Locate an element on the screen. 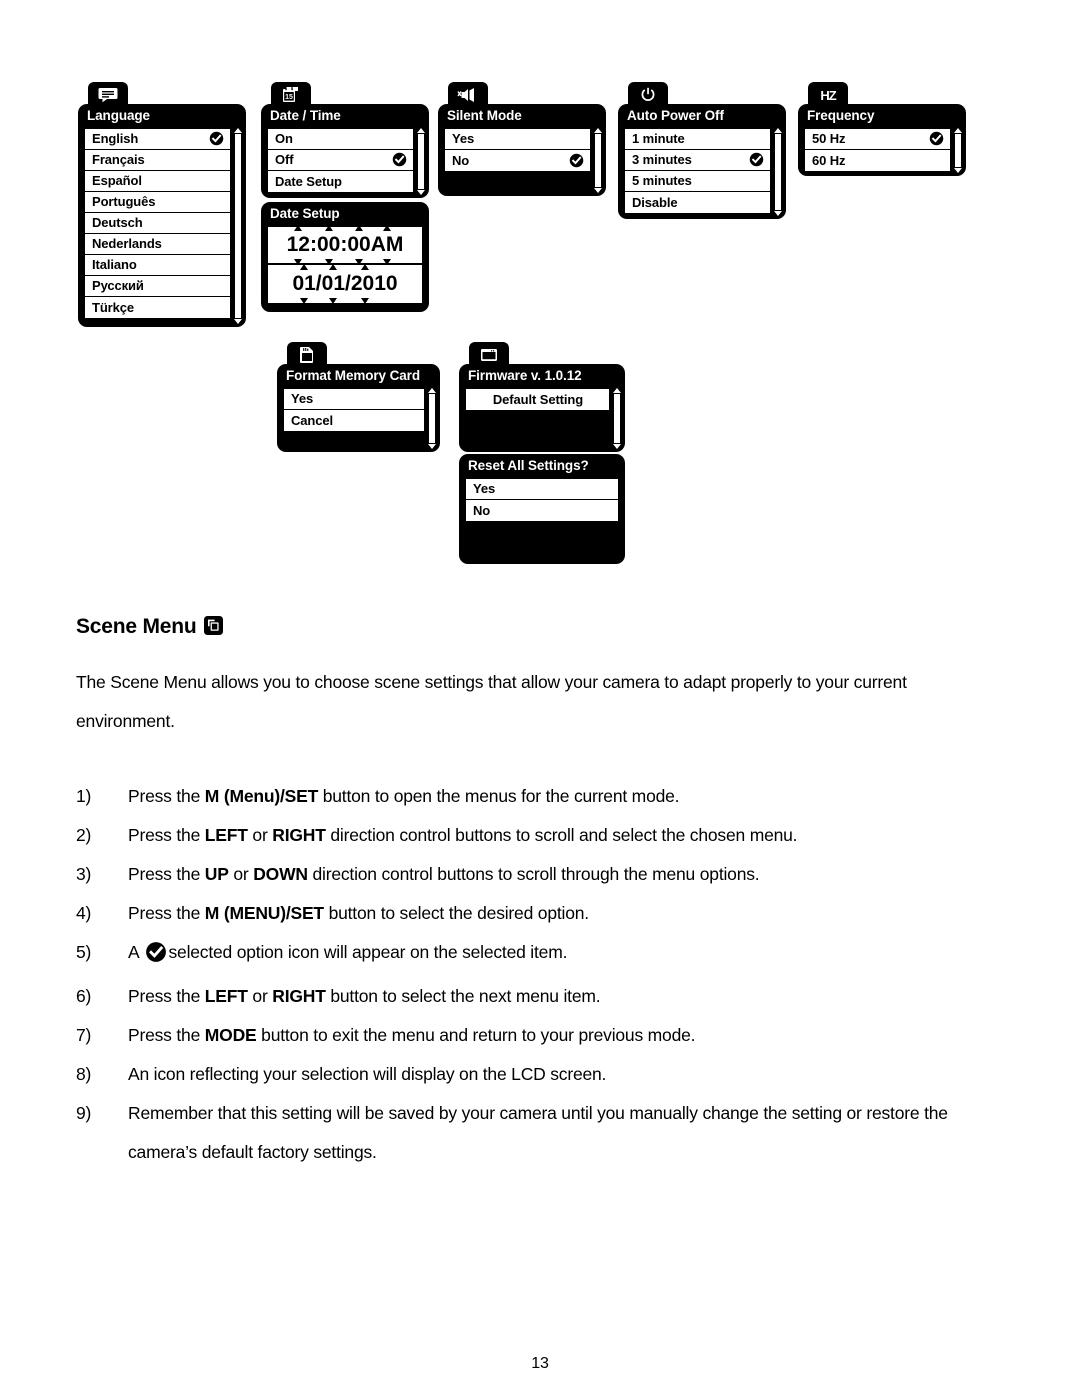 The image size is (1080, 1397). menu-row-disable: Disable is located at coordinates (697, 202).